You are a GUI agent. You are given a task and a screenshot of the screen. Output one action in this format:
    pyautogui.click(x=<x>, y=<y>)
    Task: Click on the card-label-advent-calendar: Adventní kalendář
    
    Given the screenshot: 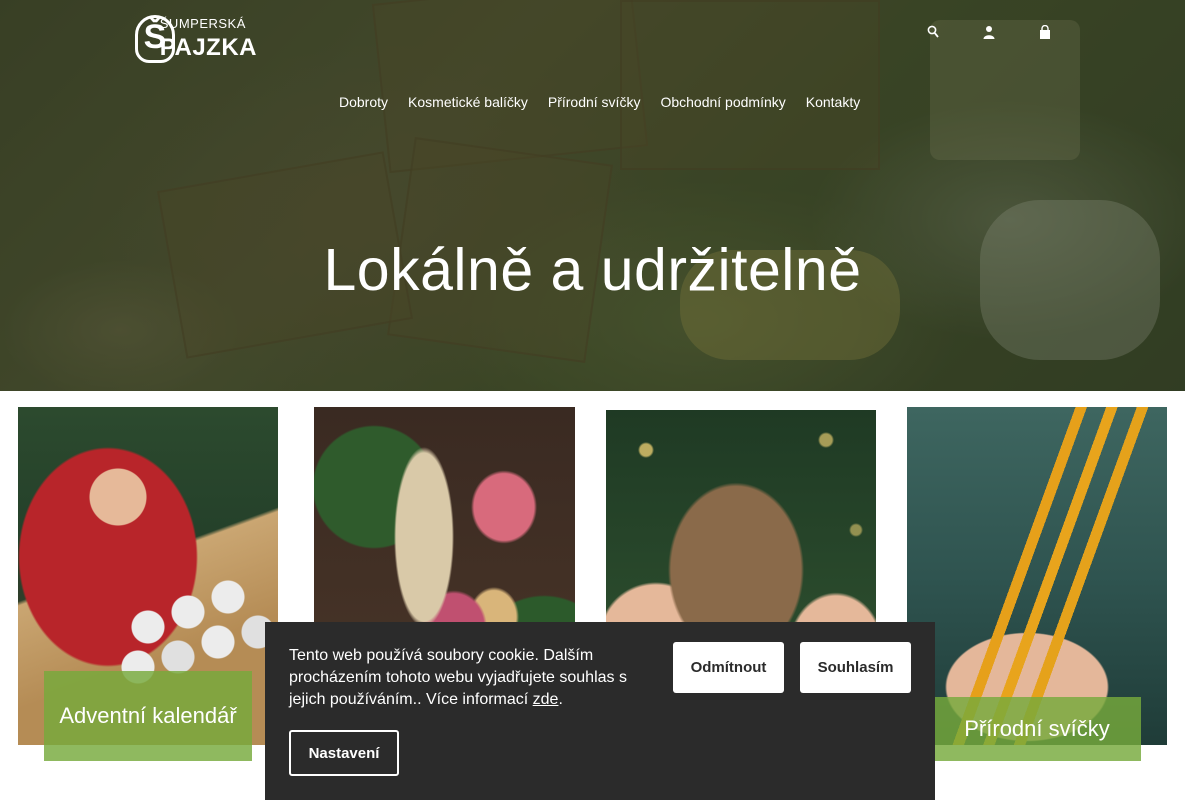 What is the action you would take?
    pyautogui.click(x=148, y=716)
    